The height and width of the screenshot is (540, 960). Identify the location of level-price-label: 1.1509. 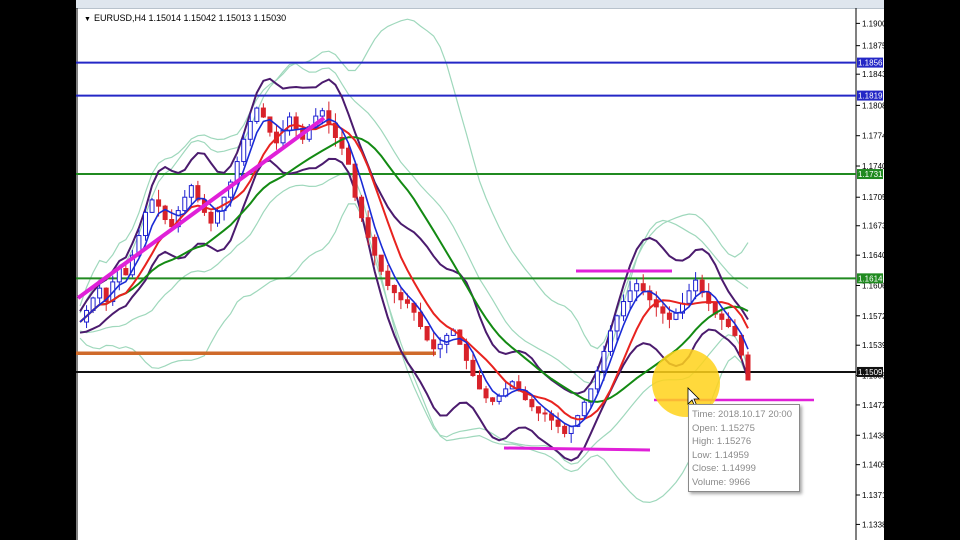
(870, 372).